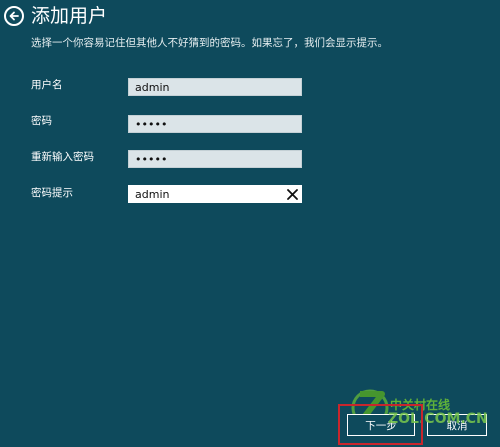 The image size is (500, 447). Describe the element at coordinates (420, 405) in the screenshot. I see `watermark-text-cn: 中关村在线` at that location.